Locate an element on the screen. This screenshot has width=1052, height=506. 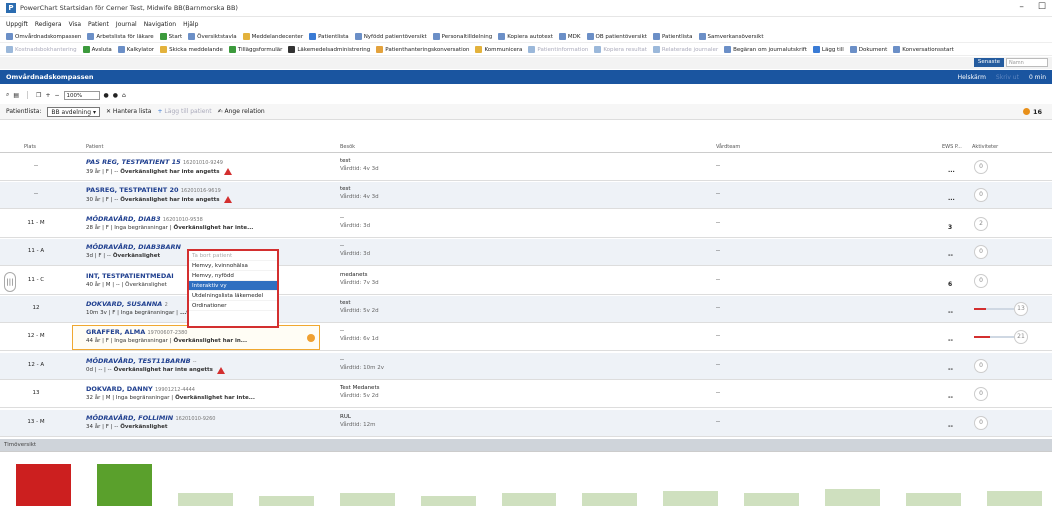
activity-count: 13 is located at coordinates (1021, 309).